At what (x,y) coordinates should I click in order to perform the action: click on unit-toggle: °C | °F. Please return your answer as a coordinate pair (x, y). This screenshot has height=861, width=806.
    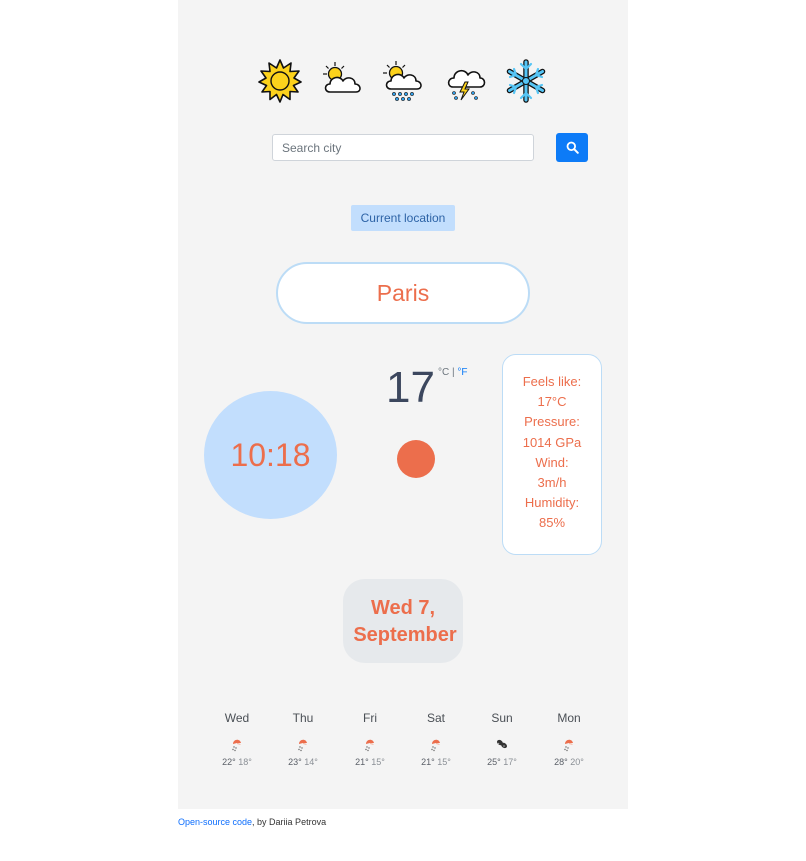
    Looking at the image, I should click on (453, 372).